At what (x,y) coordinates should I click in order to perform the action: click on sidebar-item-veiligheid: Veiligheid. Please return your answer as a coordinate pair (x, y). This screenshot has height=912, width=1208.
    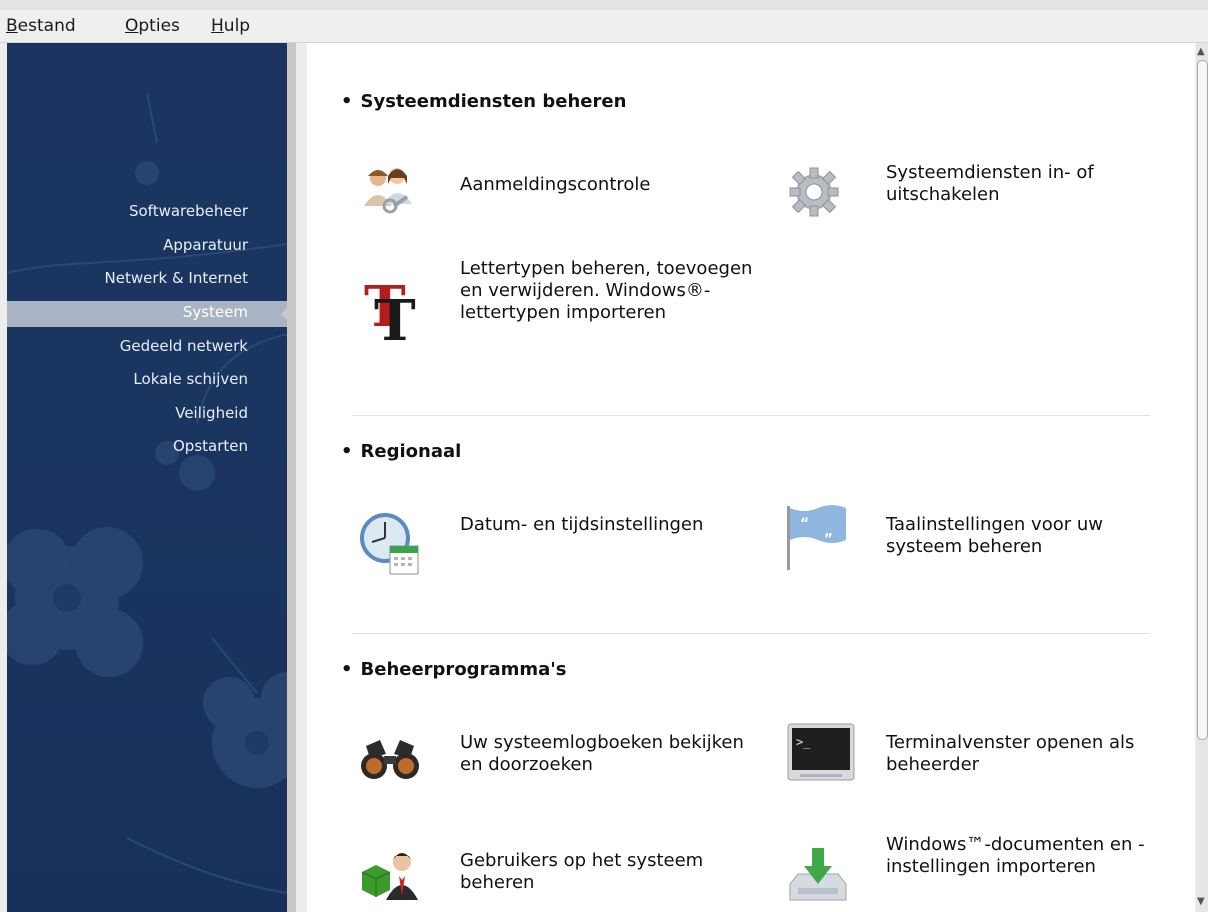
    Looking at the image, I should click on (211, 413).